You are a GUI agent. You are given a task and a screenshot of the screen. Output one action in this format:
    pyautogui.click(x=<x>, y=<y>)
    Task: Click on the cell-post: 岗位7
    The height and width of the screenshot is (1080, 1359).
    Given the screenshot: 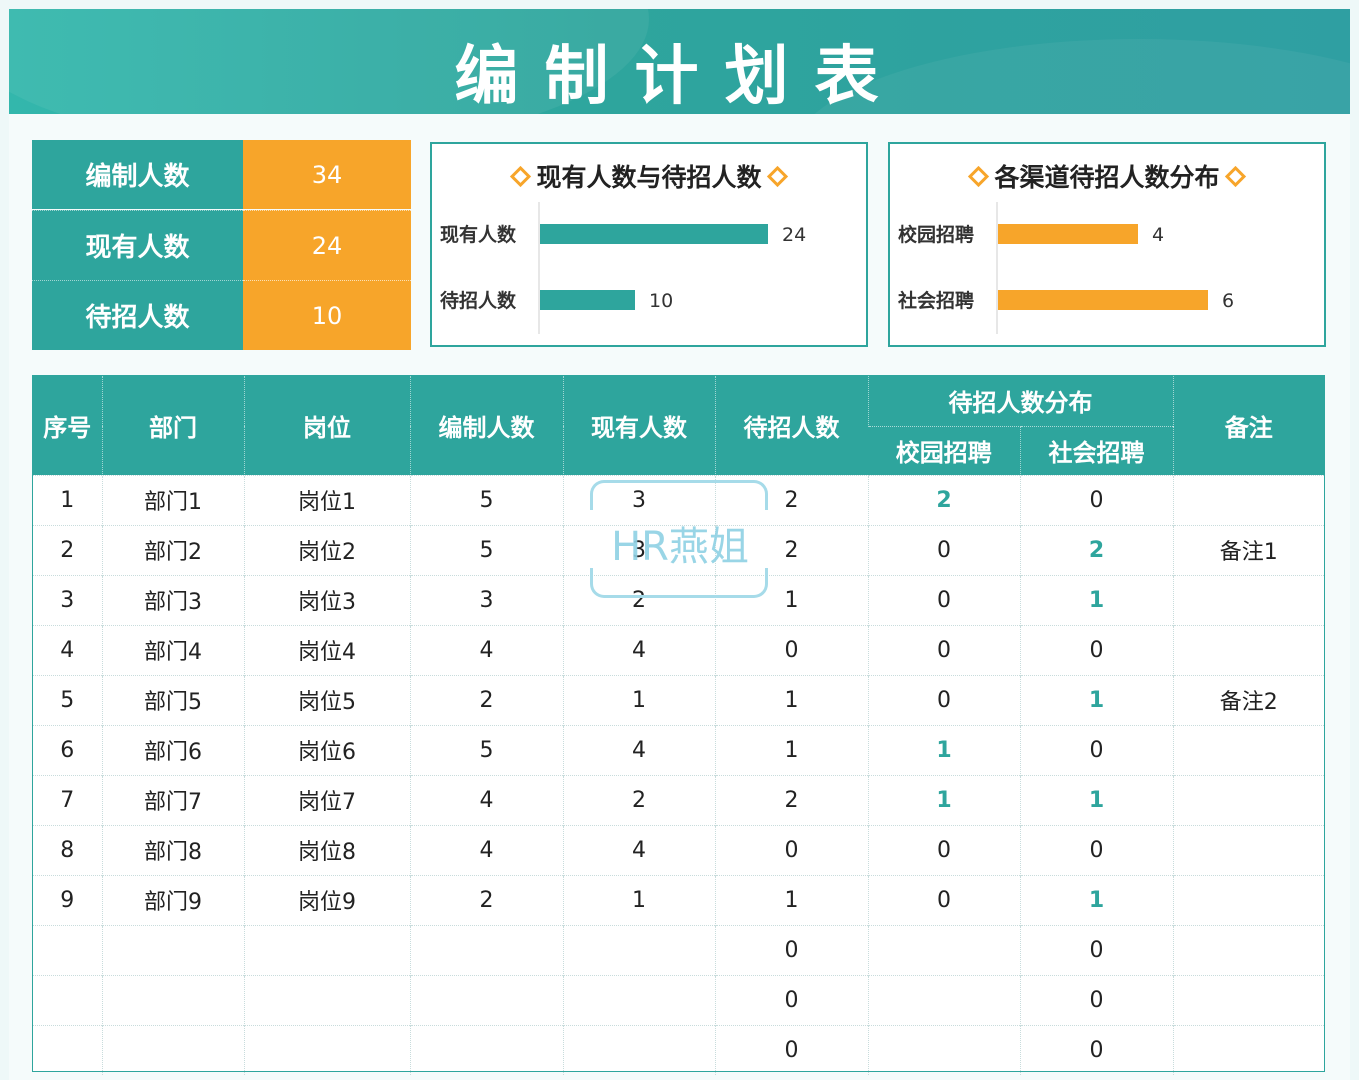 What is the action you would take?
    pyautogui.click(x=326, y=799)
    